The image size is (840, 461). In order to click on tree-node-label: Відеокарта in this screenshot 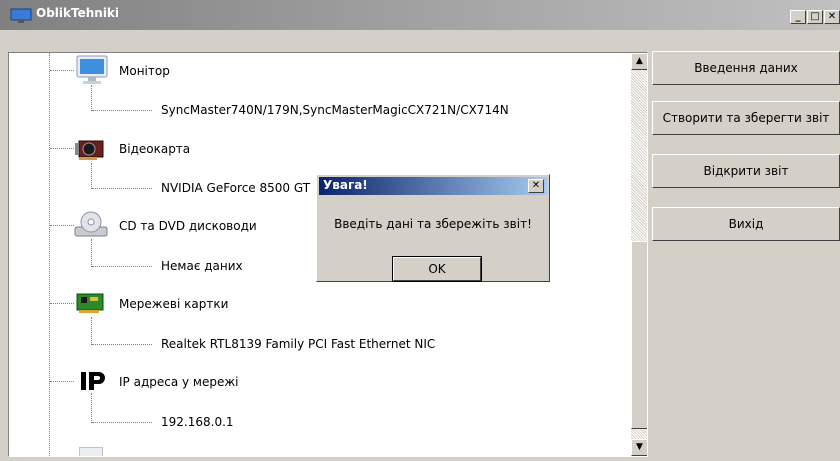, I will do `click(154, 149)`.